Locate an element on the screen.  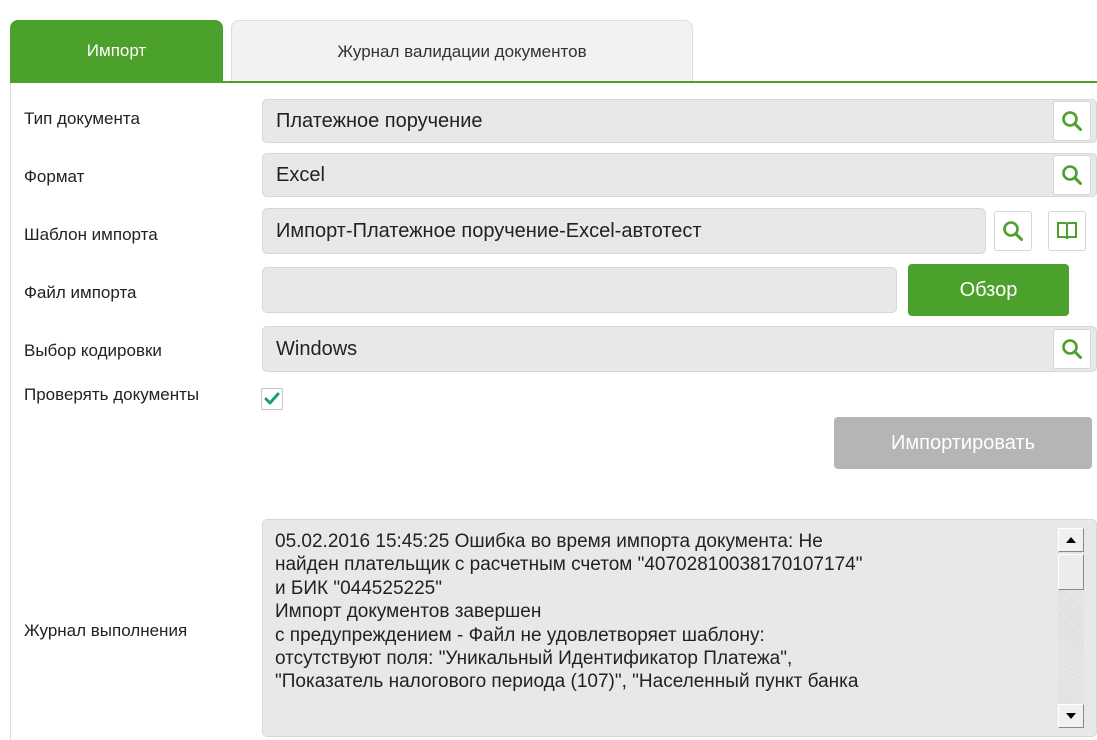
format-search-button is located at coordinates (1072, 175).